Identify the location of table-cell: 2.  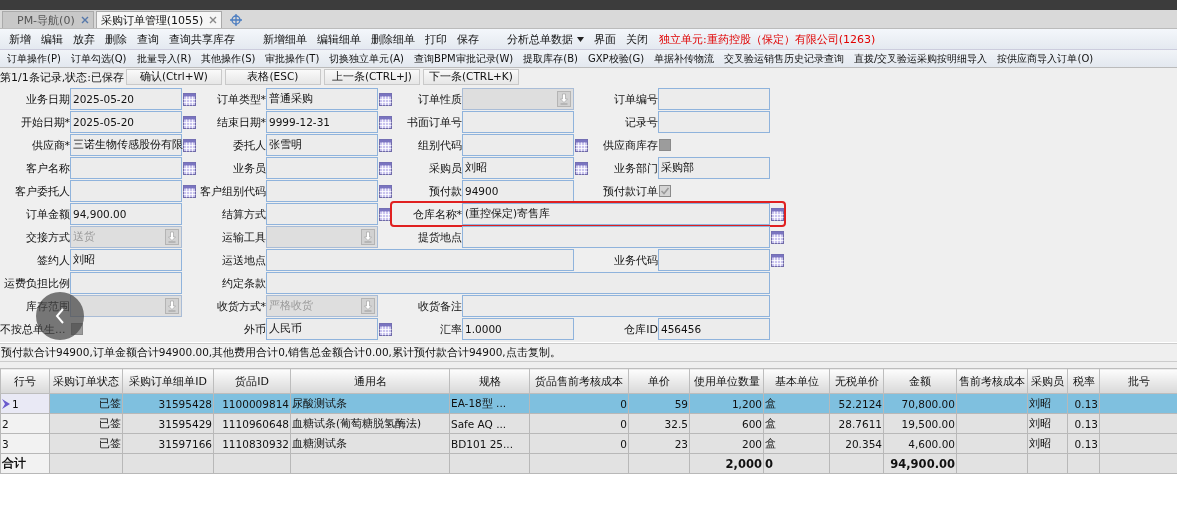
(25, 423).